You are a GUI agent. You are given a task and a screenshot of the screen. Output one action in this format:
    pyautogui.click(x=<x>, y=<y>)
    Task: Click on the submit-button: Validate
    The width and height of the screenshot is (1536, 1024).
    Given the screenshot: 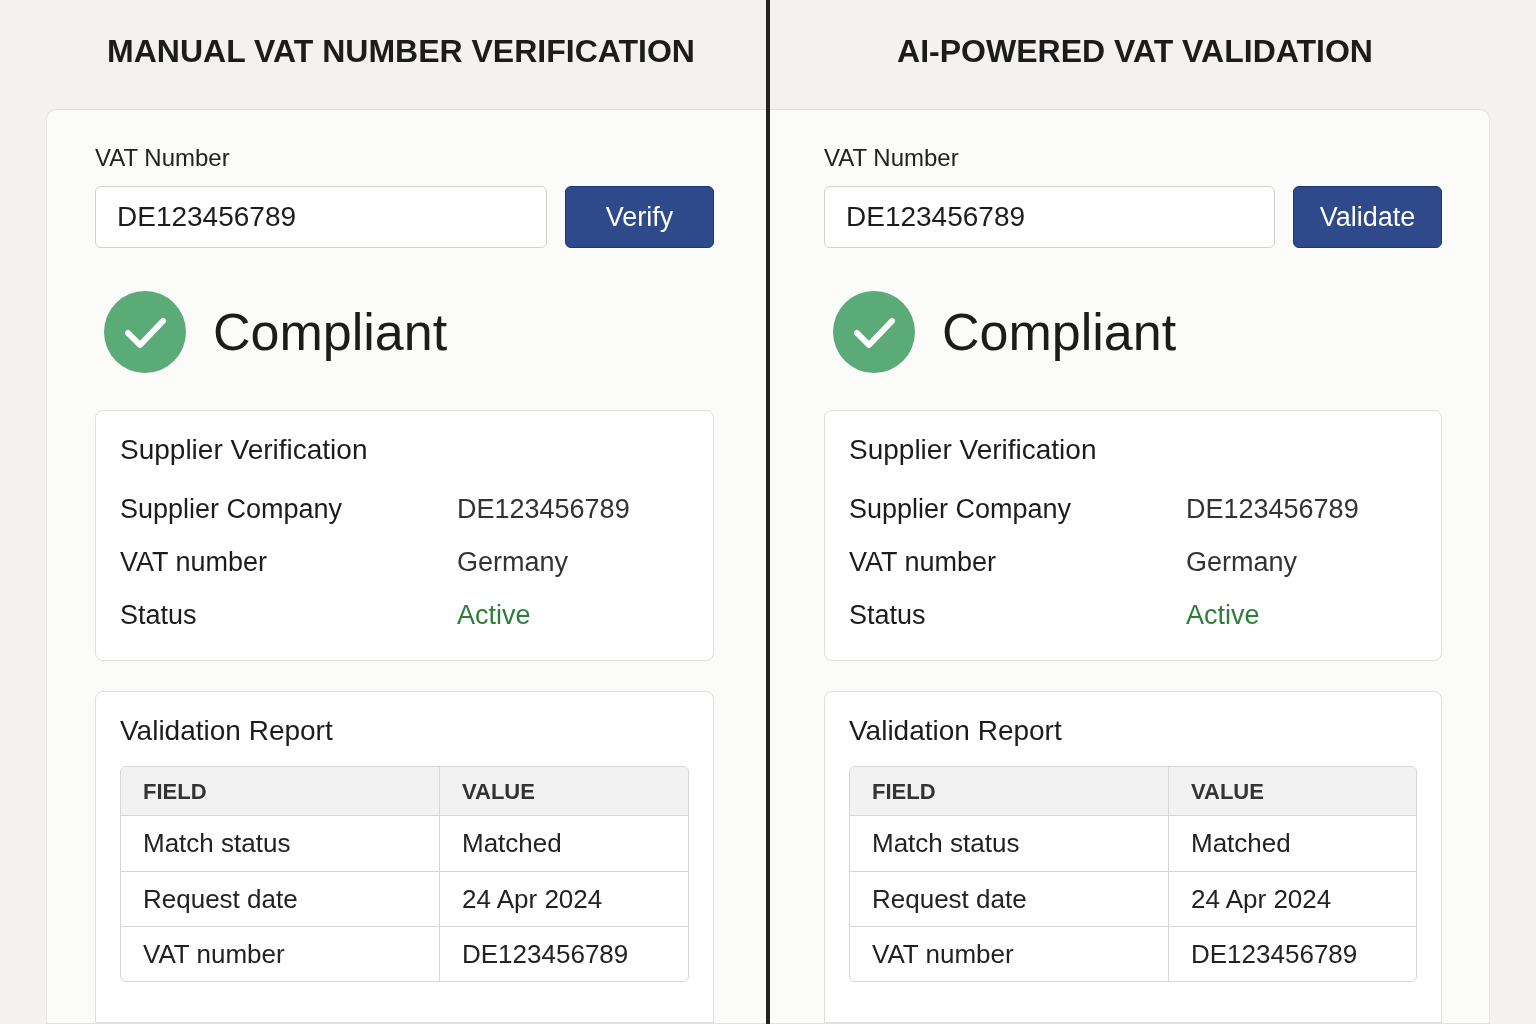 What is the action you would take?
    pyautogui.click(x=1367, y=217)
    